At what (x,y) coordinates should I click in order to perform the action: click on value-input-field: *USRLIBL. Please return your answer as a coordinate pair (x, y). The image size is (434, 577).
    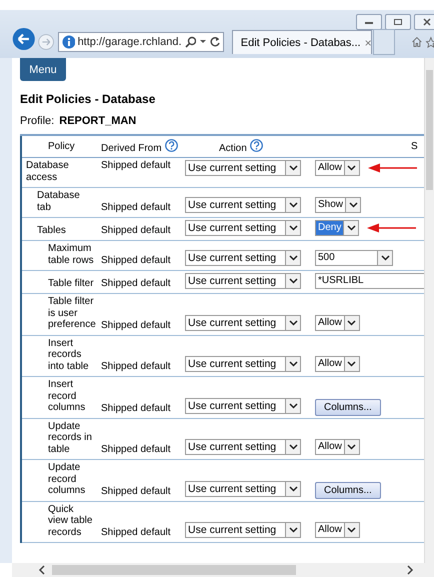
    Looking at the image, I should click on (369, 281).